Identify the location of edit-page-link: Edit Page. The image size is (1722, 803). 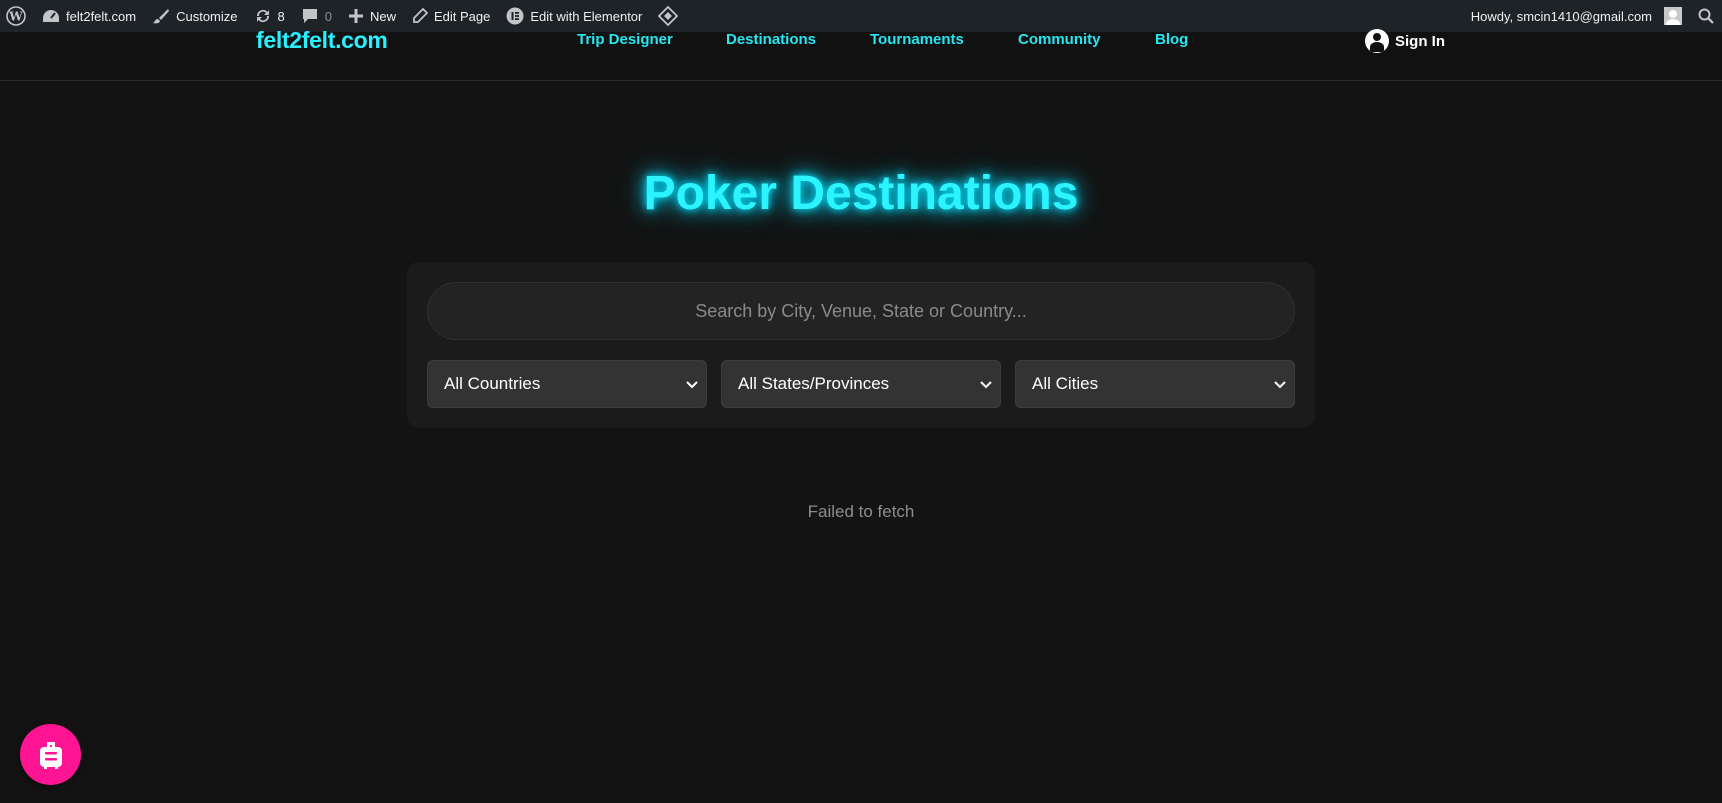
(451, 16).